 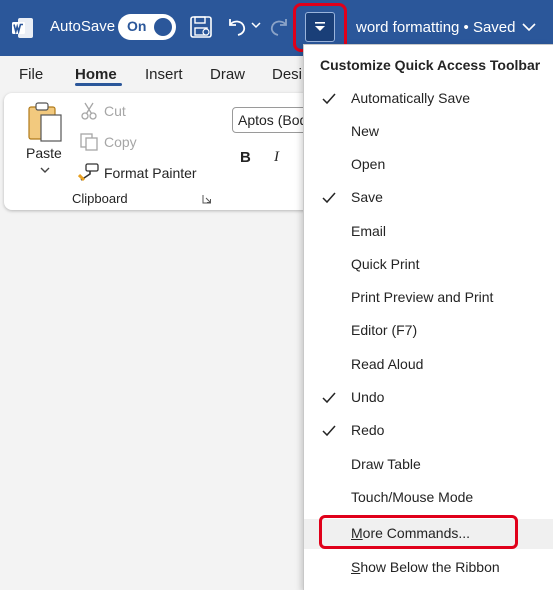 What do you see at coordinates (428, 465) in the screenshot?
I see `menu-item-draw-table: Draw Table` at bounding box center [428, 465].